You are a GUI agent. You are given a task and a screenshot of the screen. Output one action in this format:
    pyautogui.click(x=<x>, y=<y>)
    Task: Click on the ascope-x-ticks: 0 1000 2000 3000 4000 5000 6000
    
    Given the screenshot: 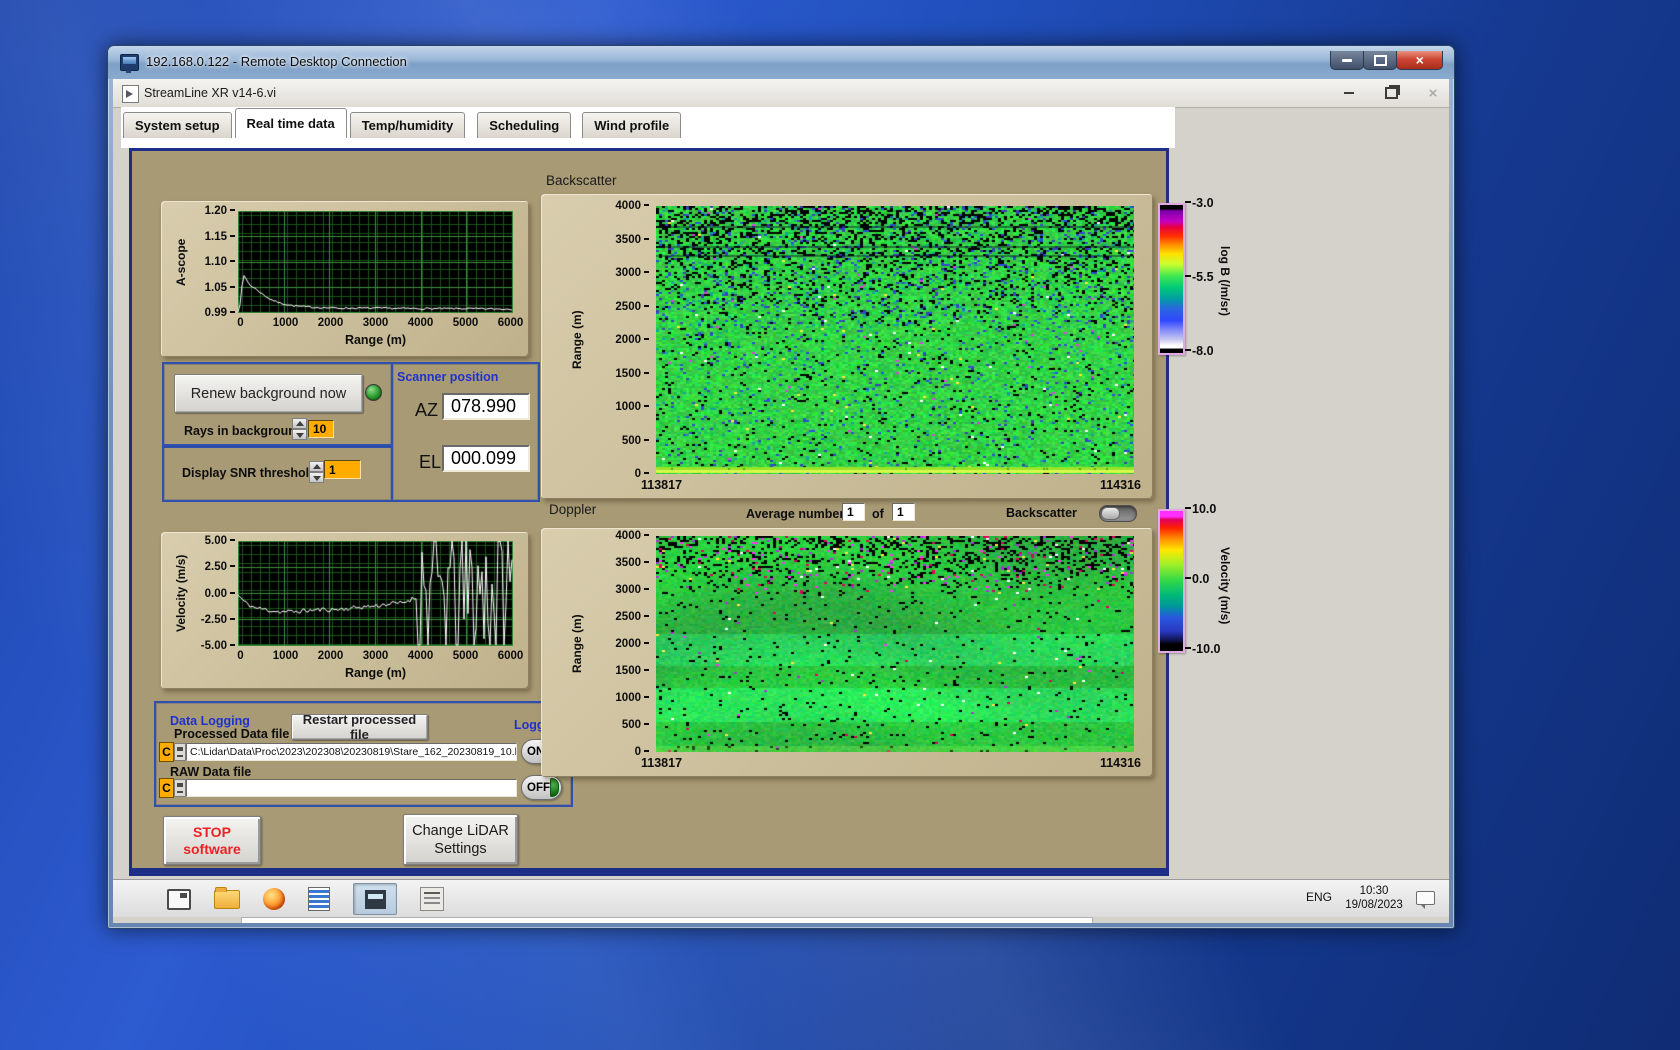 What is the action you would take?
    pyautogui.click(x=375, y=323)
    